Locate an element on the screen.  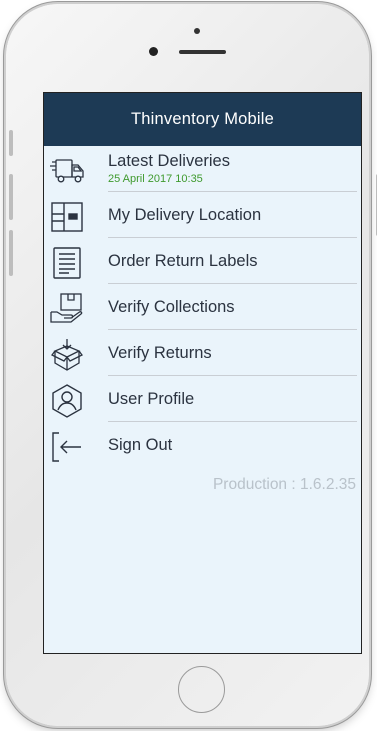
menu-item-user-profile: User Profile is located at coordinates (202, 399).